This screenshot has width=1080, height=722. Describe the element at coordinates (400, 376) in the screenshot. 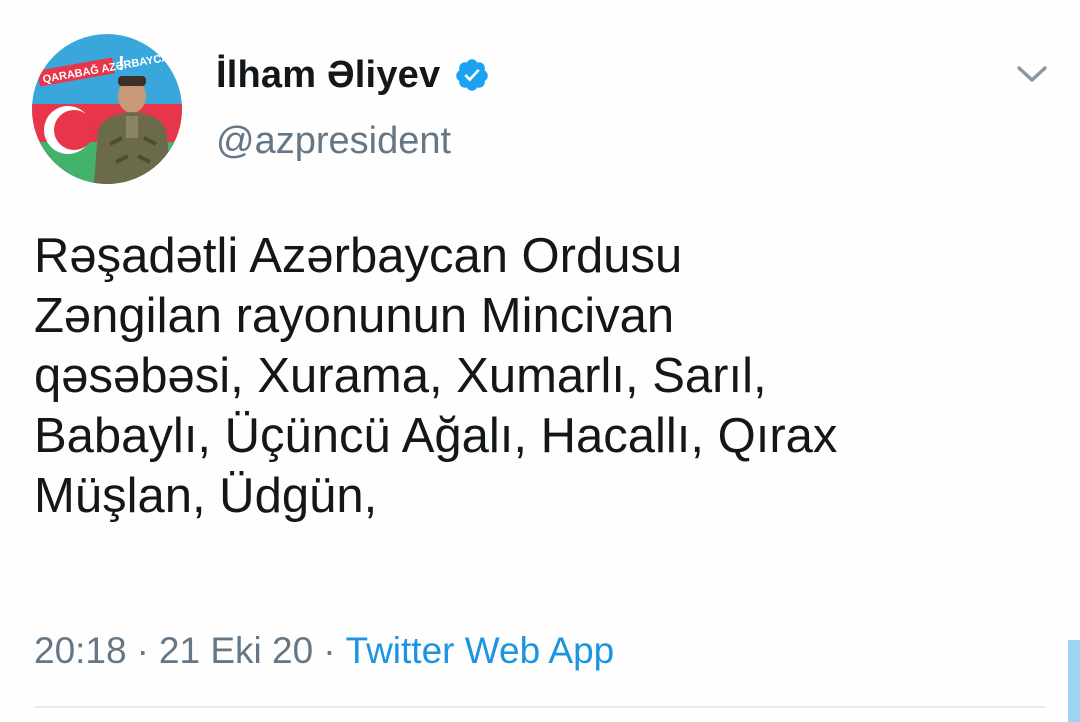

I see `tweet-text-line: qəsəbəsi, Xurama, Xumarlı, Sarıl,` at that location.